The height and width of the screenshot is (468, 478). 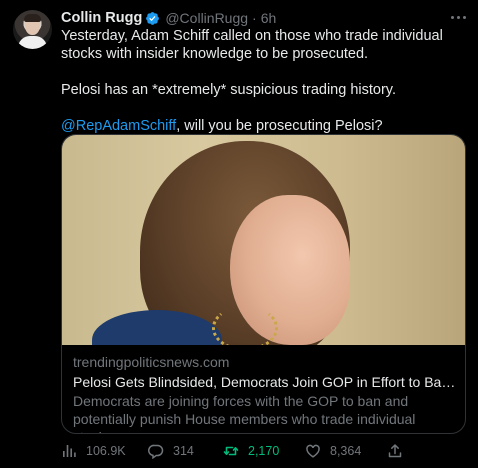 I want to click on tweet-time: 6h, so click(x=269, y=18).